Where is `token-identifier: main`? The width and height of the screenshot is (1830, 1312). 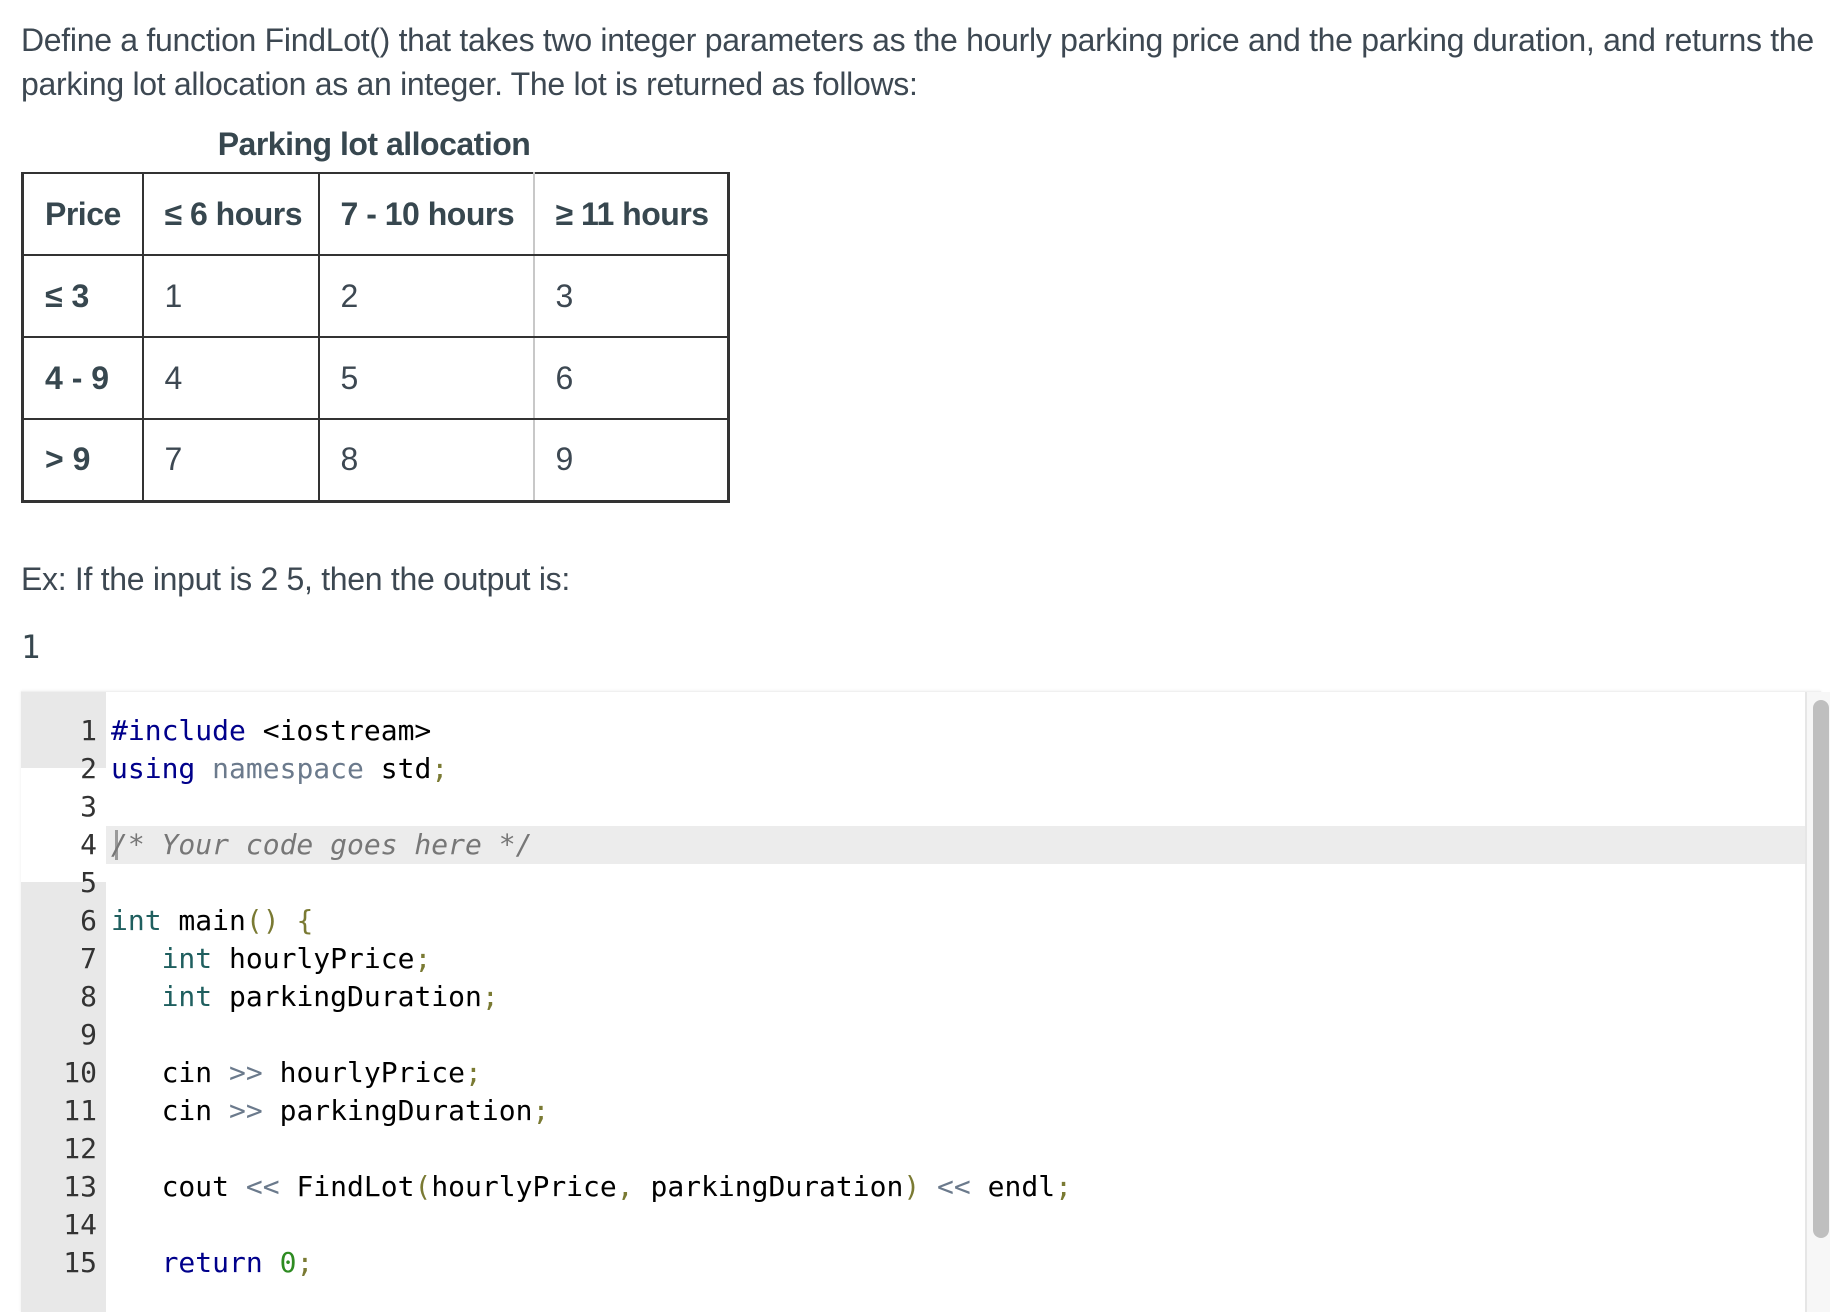 token-identifier: main is located at coordinates (203, 920).